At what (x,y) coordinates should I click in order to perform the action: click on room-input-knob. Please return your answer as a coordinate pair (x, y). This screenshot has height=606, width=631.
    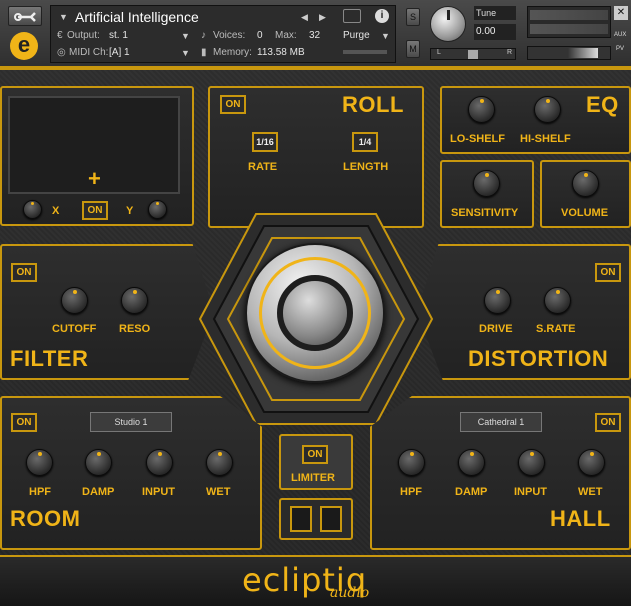
    Looking at the image, I should click on (159, 462).